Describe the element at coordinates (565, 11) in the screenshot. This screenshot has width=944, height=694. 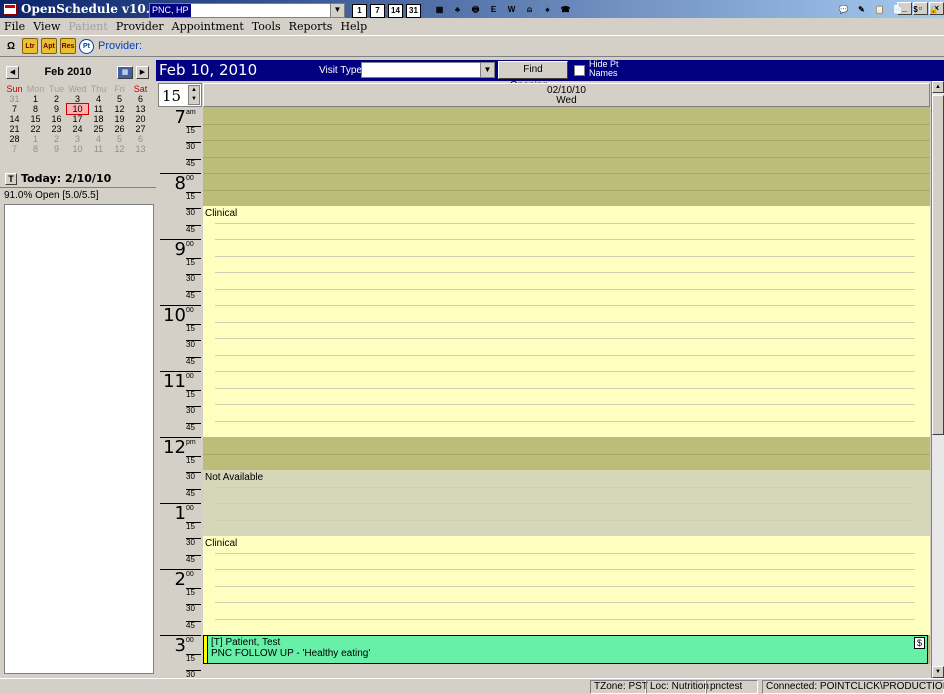
I see `toolbar-action-7-icon: ☎` at that location.